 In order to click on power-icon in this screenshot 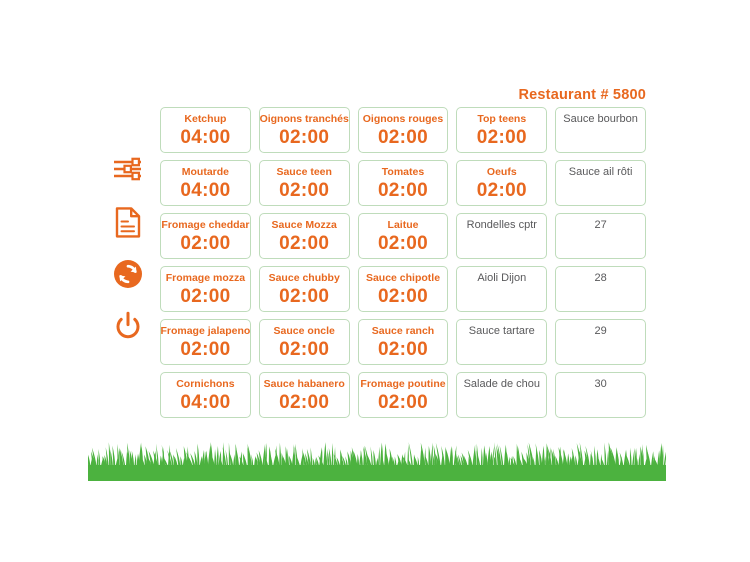, I will do `click(128, 326)`.